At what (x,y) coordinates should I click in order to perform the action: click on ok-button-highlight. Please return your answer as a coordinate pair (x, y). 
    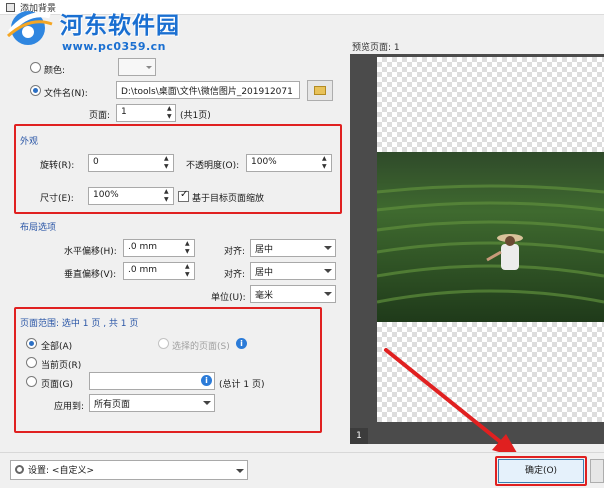
    Looking at the image, I should click on (541, 471).